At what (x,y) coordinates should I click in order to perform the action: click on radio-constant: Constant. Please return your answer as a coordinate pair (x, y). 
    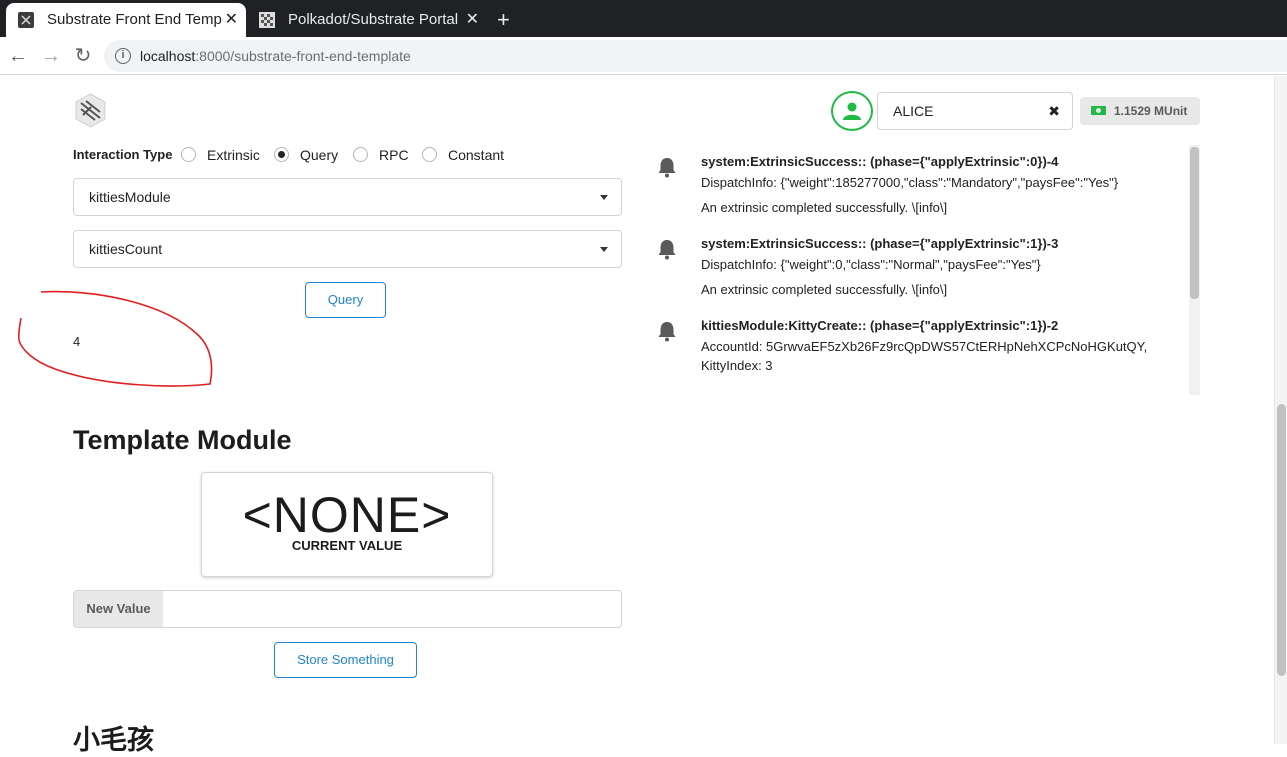
    Looking at the image, I should click on (463, 155).